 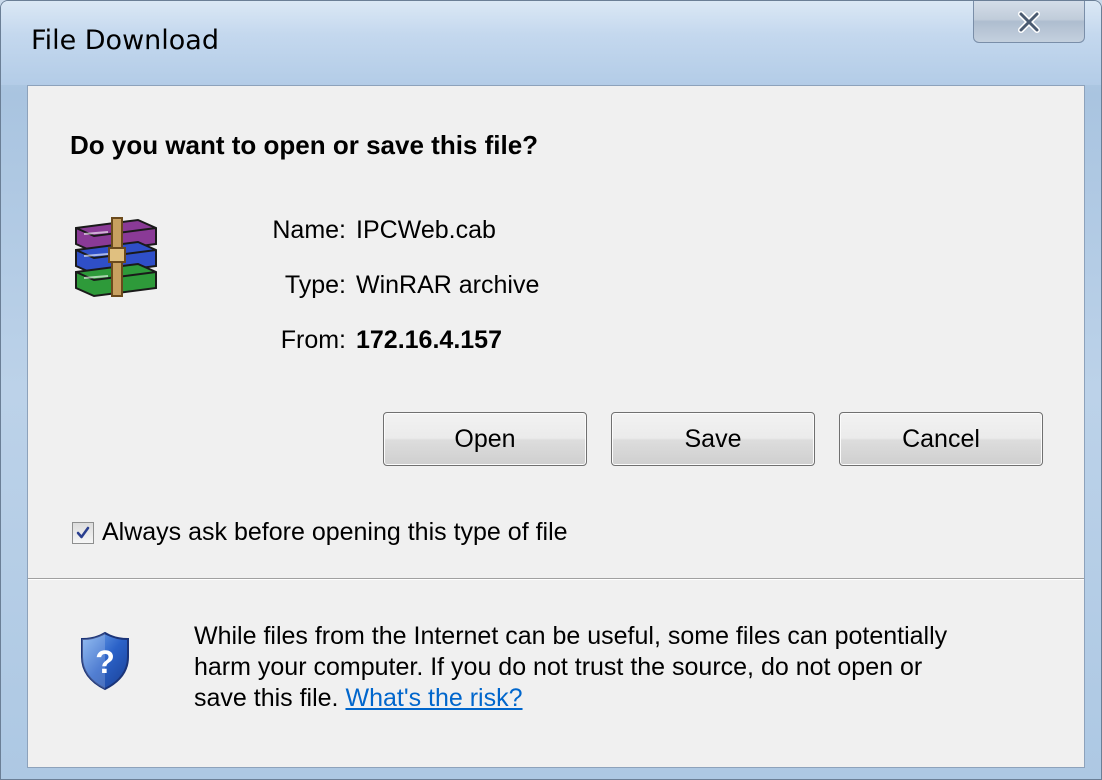 What do you see at coordinates (557, 287) in the screenshot?
I see `file-type-row: Type: WinRAR archive` at bounding box center [557, 287].